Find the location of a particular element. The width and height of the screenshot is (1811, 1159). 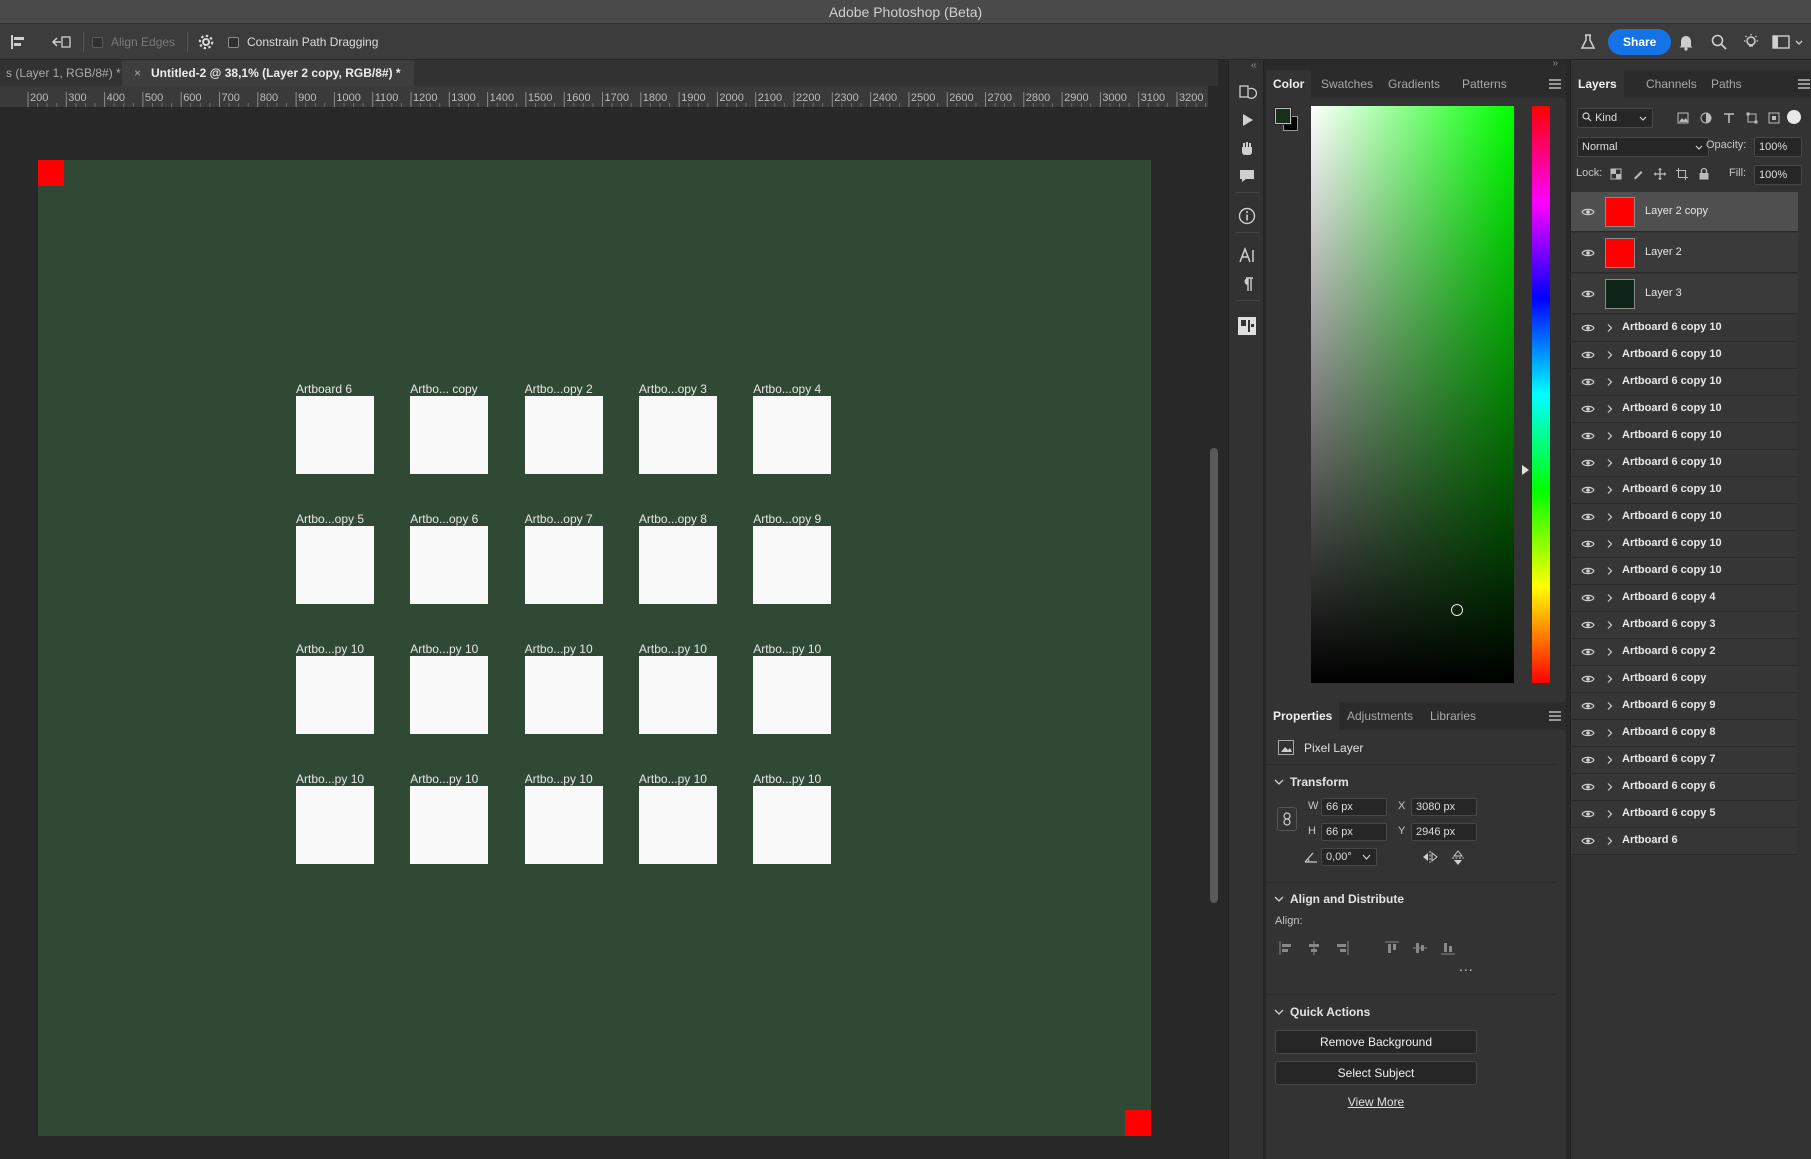

align-section-header: Align and Distribute is located at coordinates (1339, 899).